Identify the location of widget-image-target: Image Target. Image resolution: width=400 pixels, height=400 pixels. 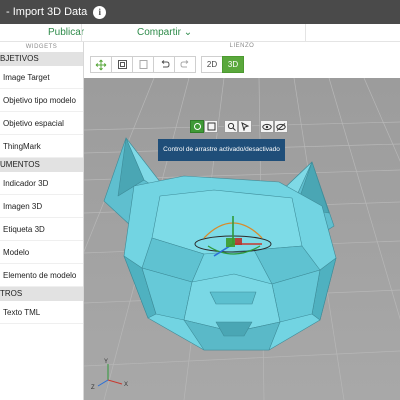
(41, 77).